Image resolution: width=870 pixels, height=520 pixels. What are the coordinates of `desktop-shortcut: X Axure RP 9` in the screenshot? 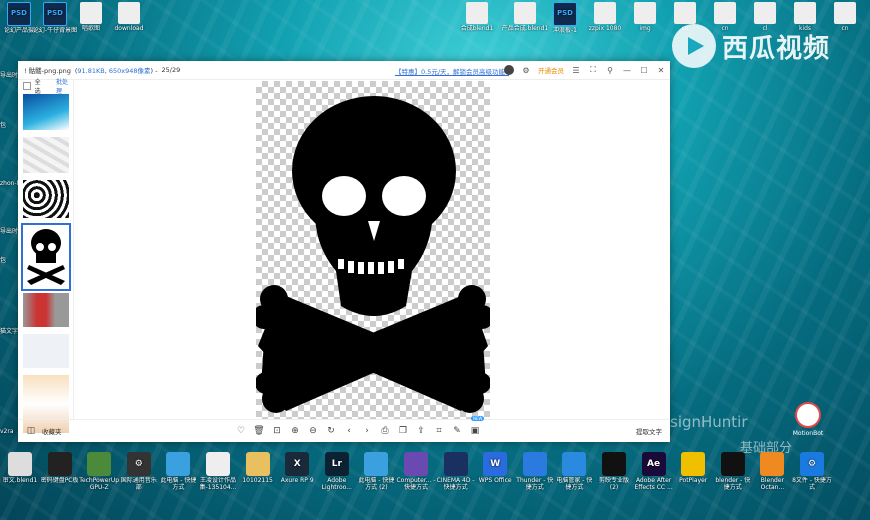 It's located at (297, 471).